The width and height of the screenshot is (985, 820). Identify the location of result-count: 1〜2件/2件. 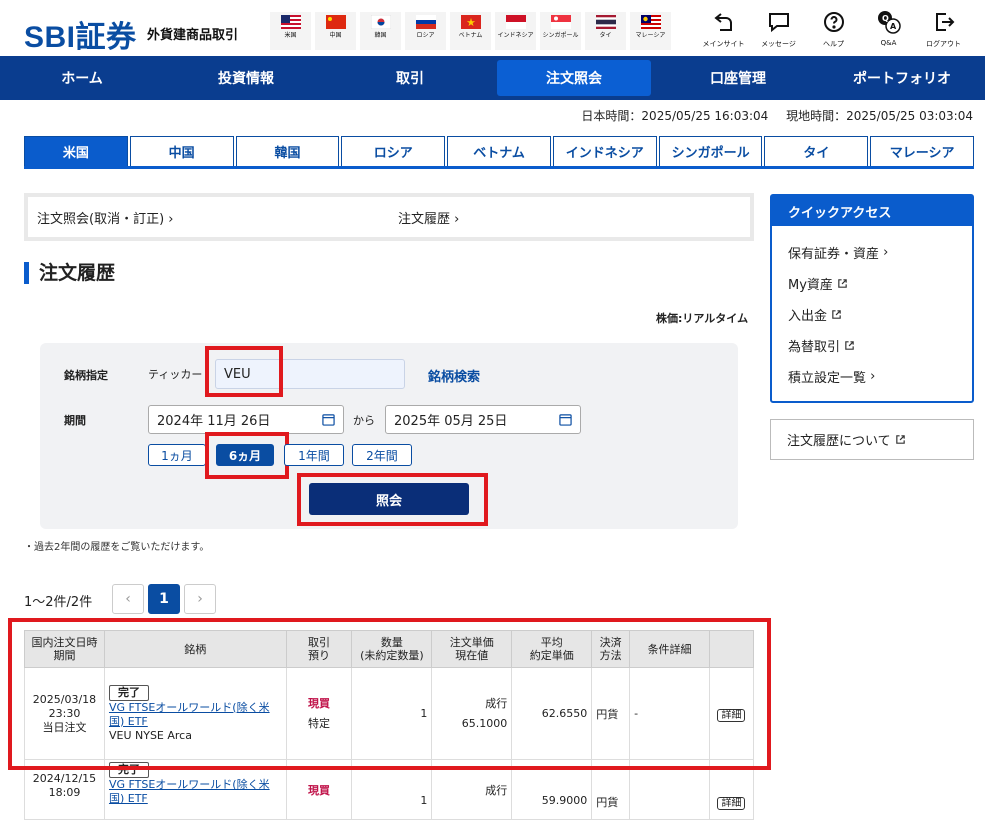
(58, 602).